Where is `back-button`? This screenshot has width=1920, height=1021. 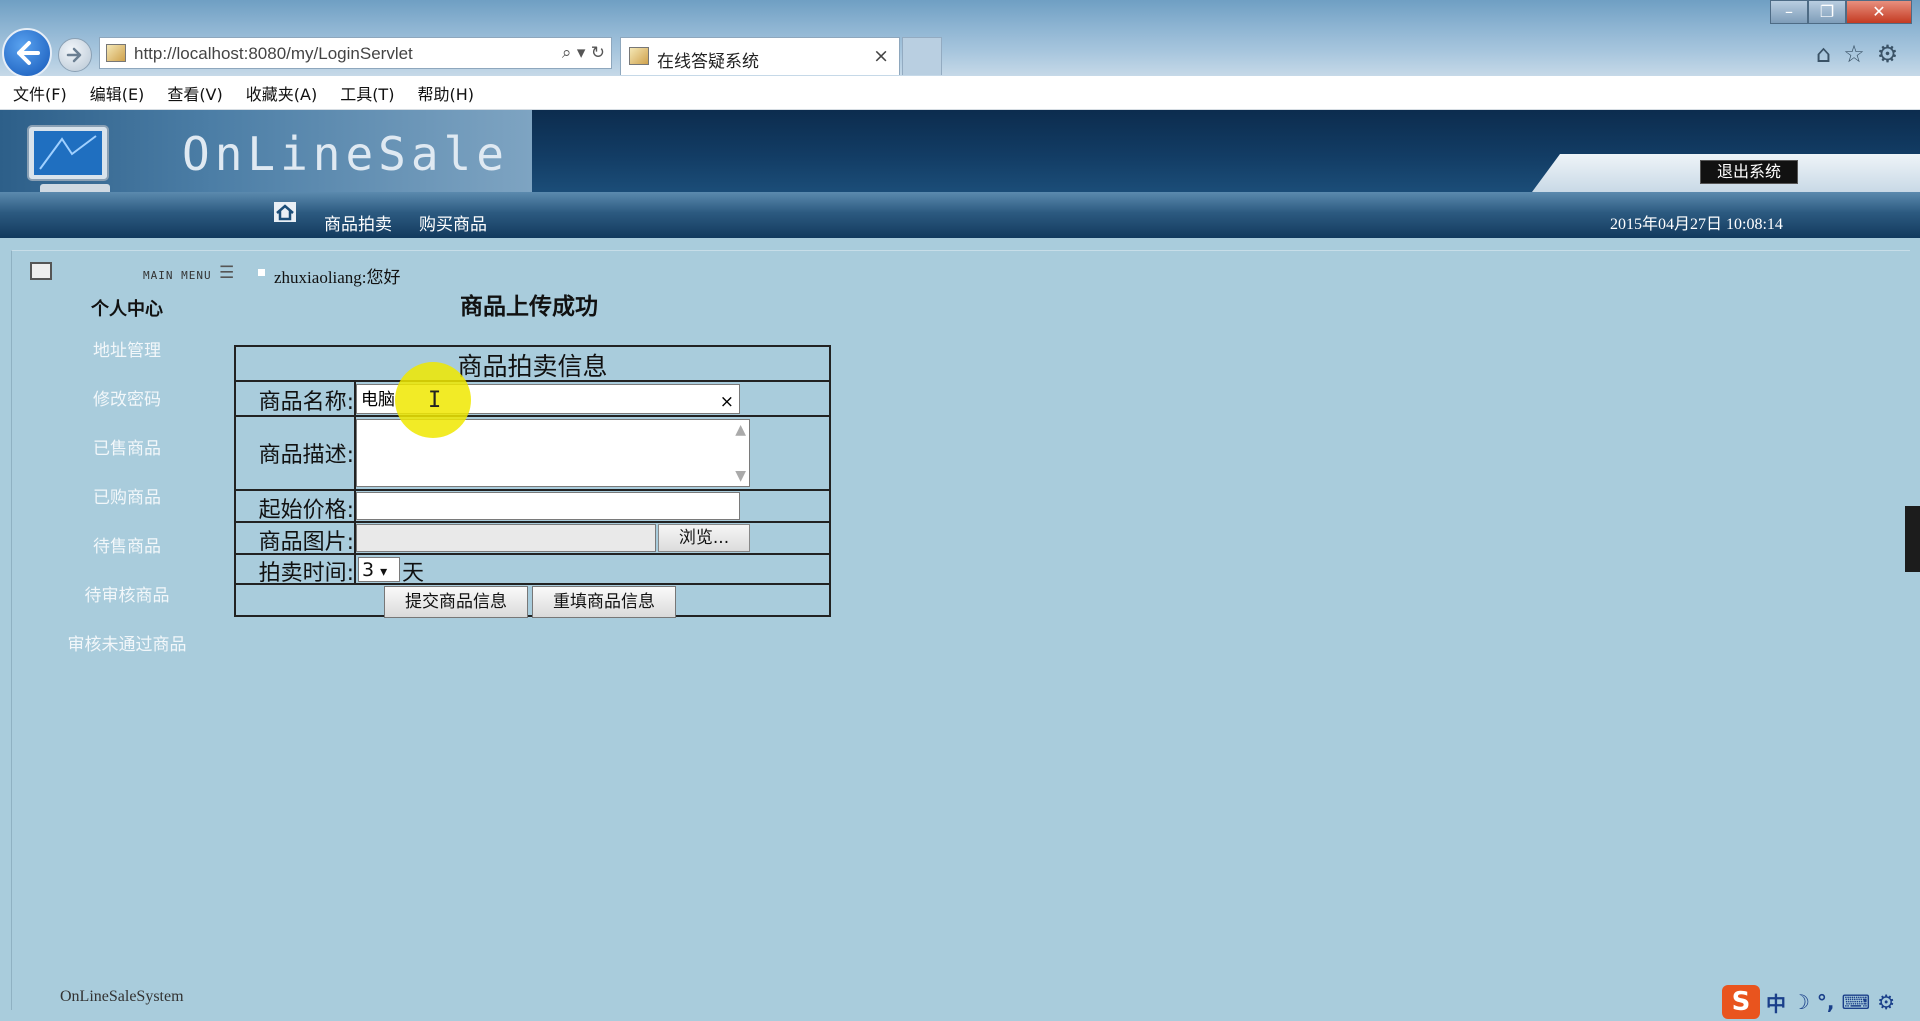
back-button is located at coordinates (27, 53).